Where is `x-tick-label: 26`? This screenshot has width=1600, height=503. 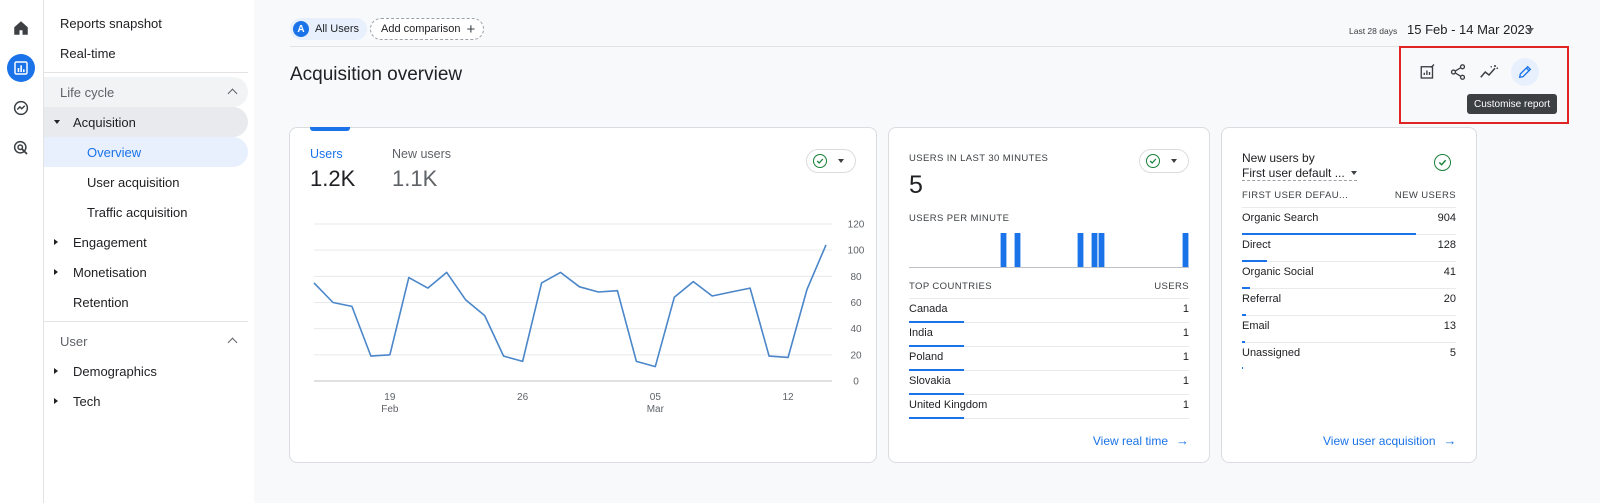
x-tick-label: 26 is located at coordinates (523, 397).